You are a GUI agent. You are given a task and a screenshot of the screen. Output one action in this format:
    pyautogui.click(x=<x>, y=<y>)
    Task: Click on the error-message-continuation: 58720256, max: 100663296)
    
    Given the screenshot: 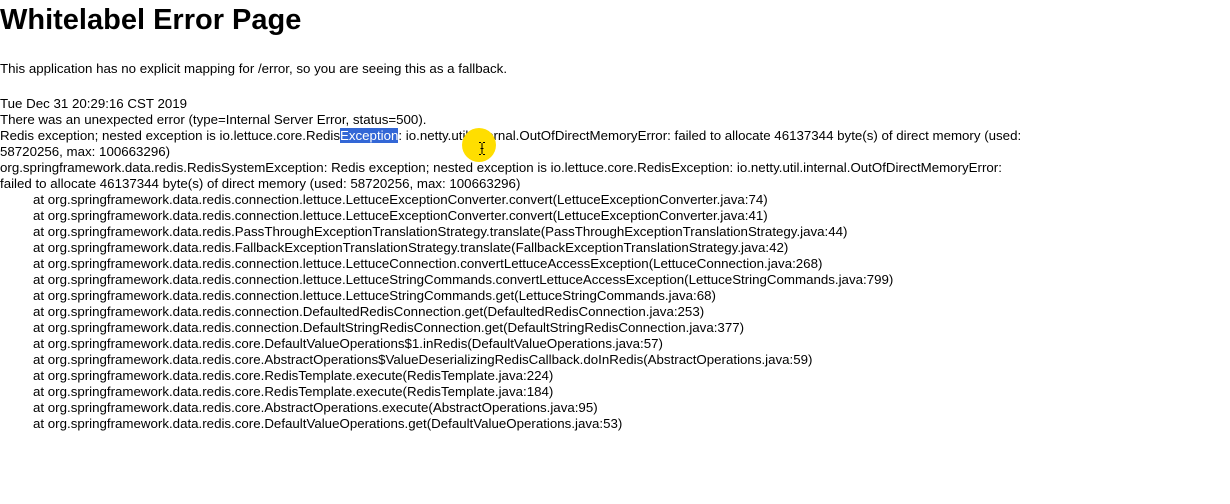 What is the action you would take?
    pyautogui.click(x=85, y=151)
    